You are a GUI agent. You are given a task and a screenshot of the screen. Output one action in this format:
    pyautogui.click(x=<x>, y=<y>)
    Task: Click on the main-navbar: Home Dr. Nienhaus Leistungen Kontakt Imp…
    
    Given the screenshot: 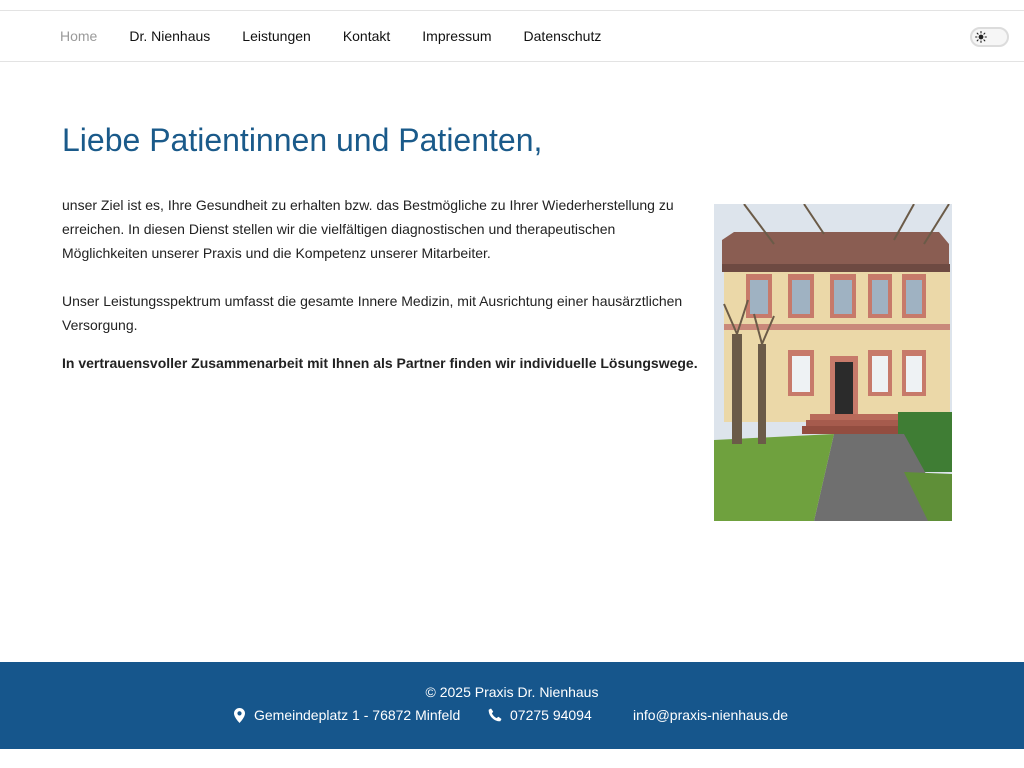 What is the action you would take?
    pyautogui.click(x=512, y=36)
    